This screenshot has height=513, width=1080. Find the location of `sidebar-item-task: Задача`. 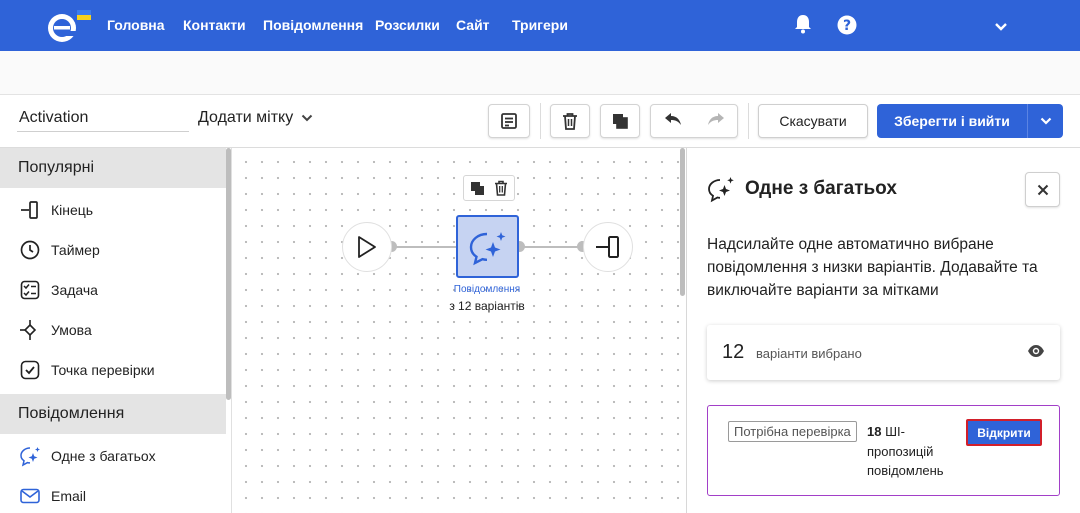

sidebar-item-task: Задача is located at coordinates (113, 290).